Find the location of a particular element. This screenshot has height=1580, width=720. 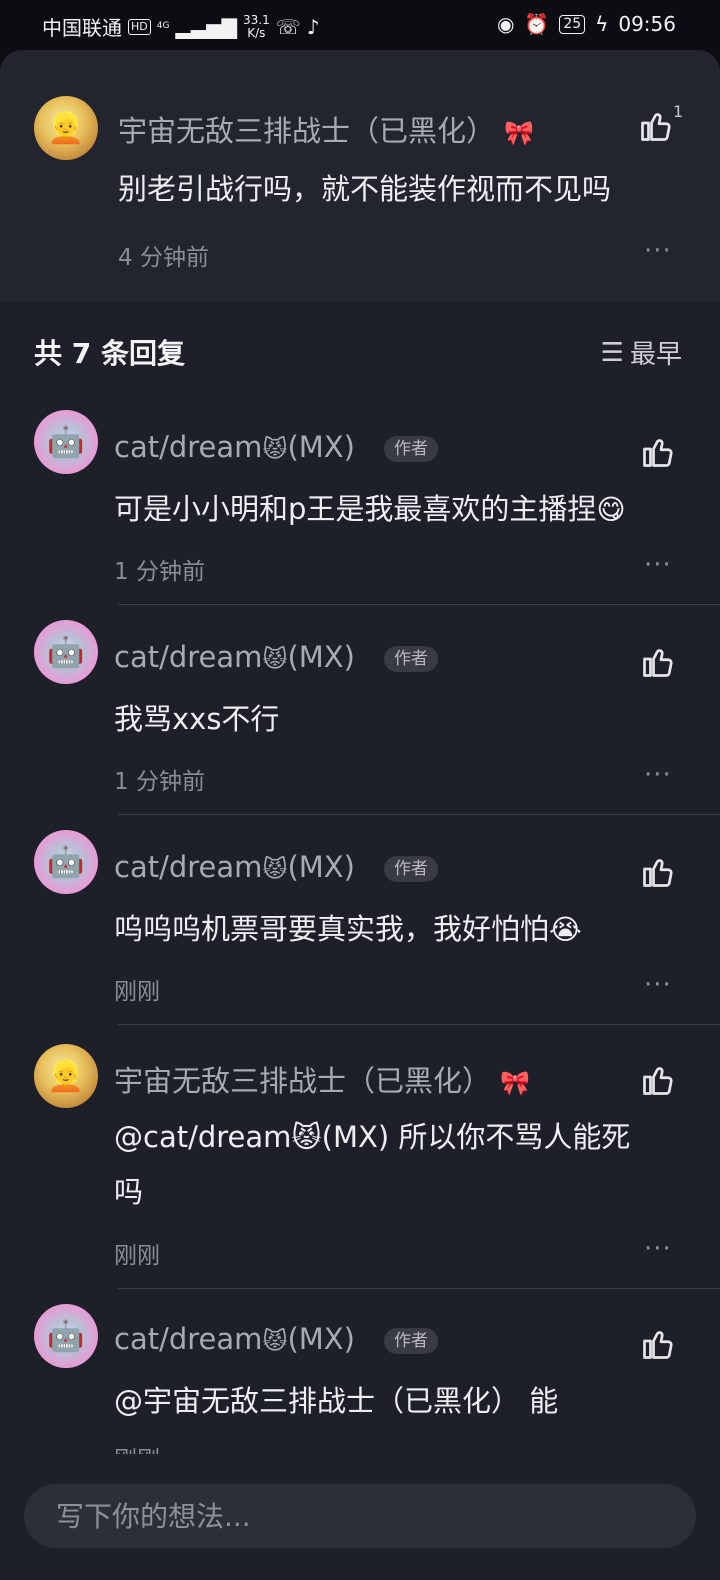

reply-text: 呜呜呜机票哥要真实我，我好怕怕😭 is located at coordinates (348, 929).